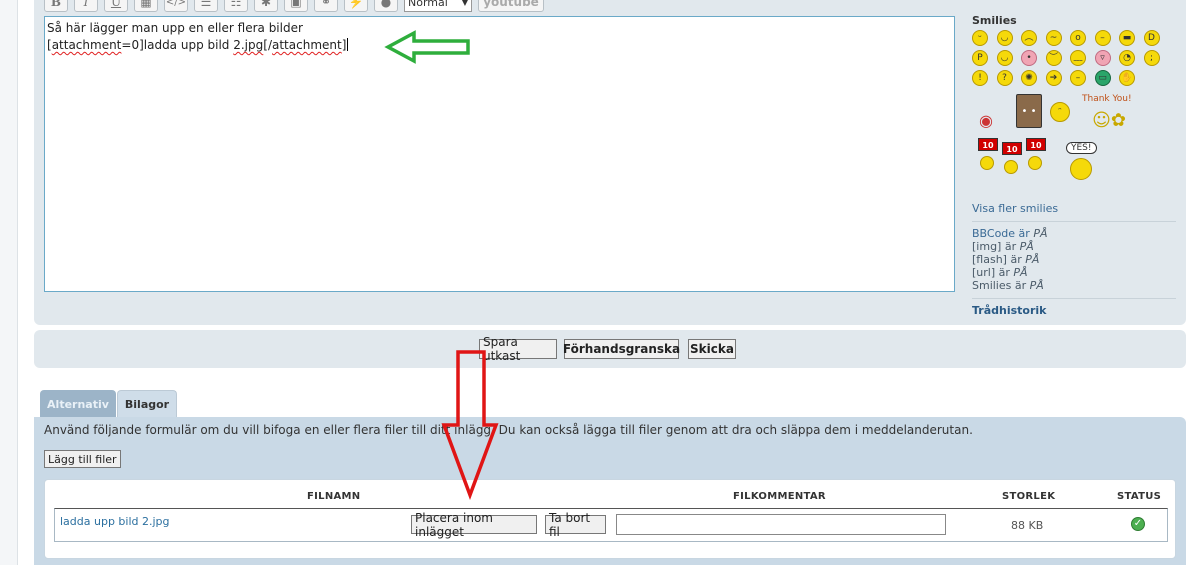  I want to click on italic-button: I, so click(86, 6).